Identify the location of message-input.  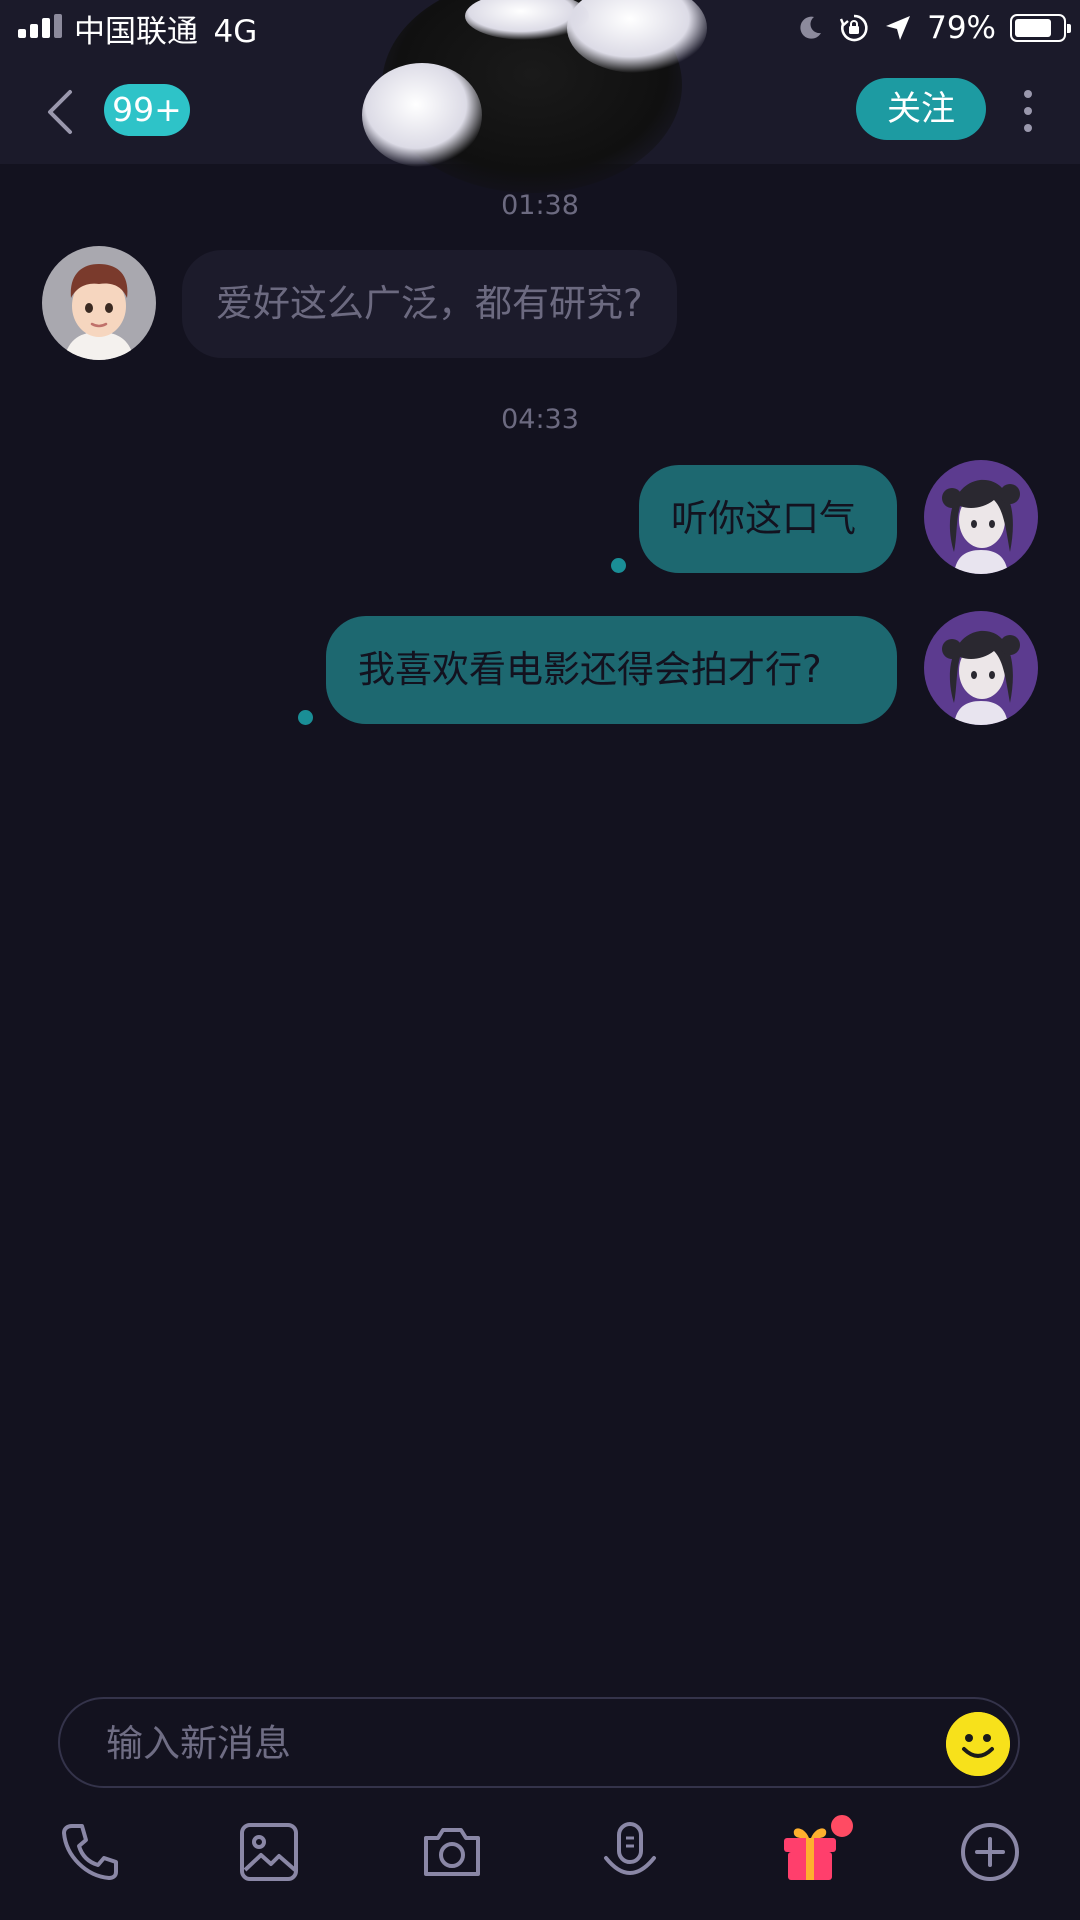
(516, 1743).